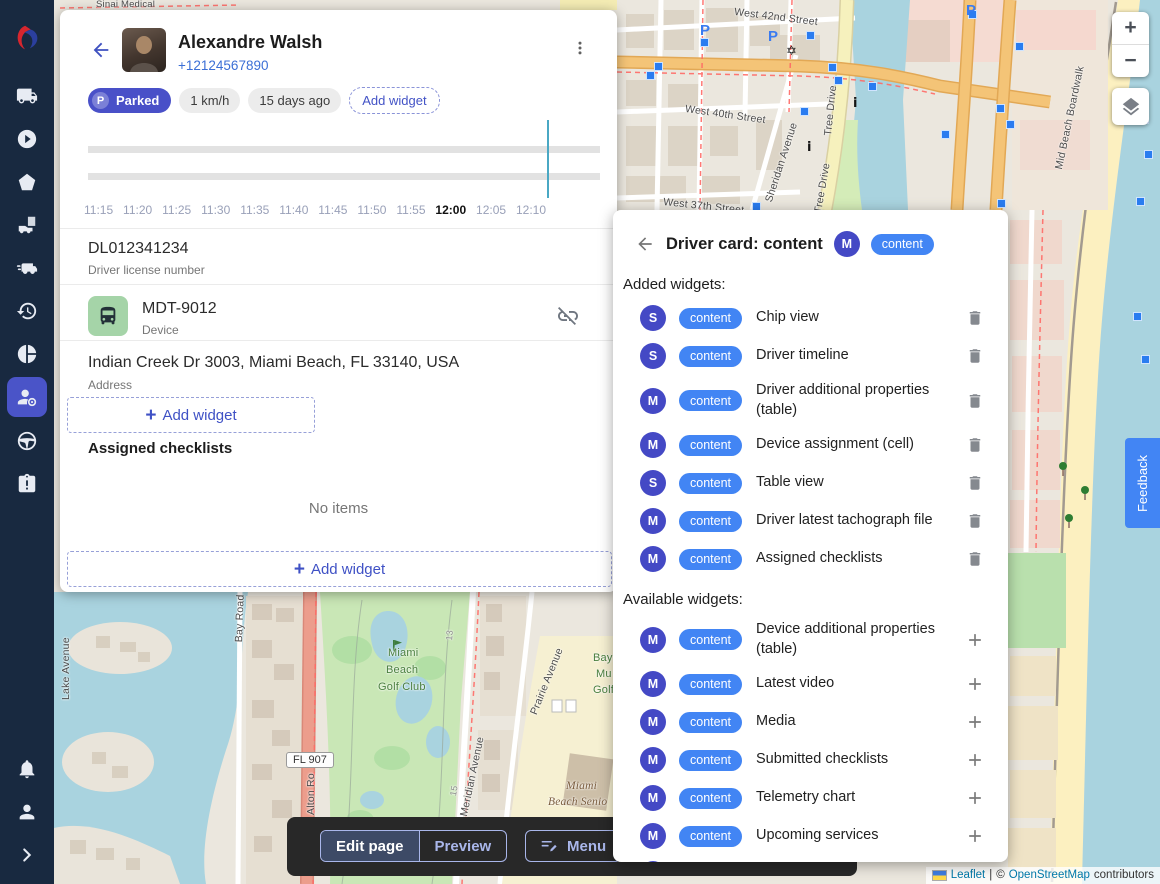 The height and width of the screenshot is (884, 1160). What do you see at coordinates (27, 224) in the screenshot?
I see `sidebar-item-logistics` at bounding box center [27, 224].